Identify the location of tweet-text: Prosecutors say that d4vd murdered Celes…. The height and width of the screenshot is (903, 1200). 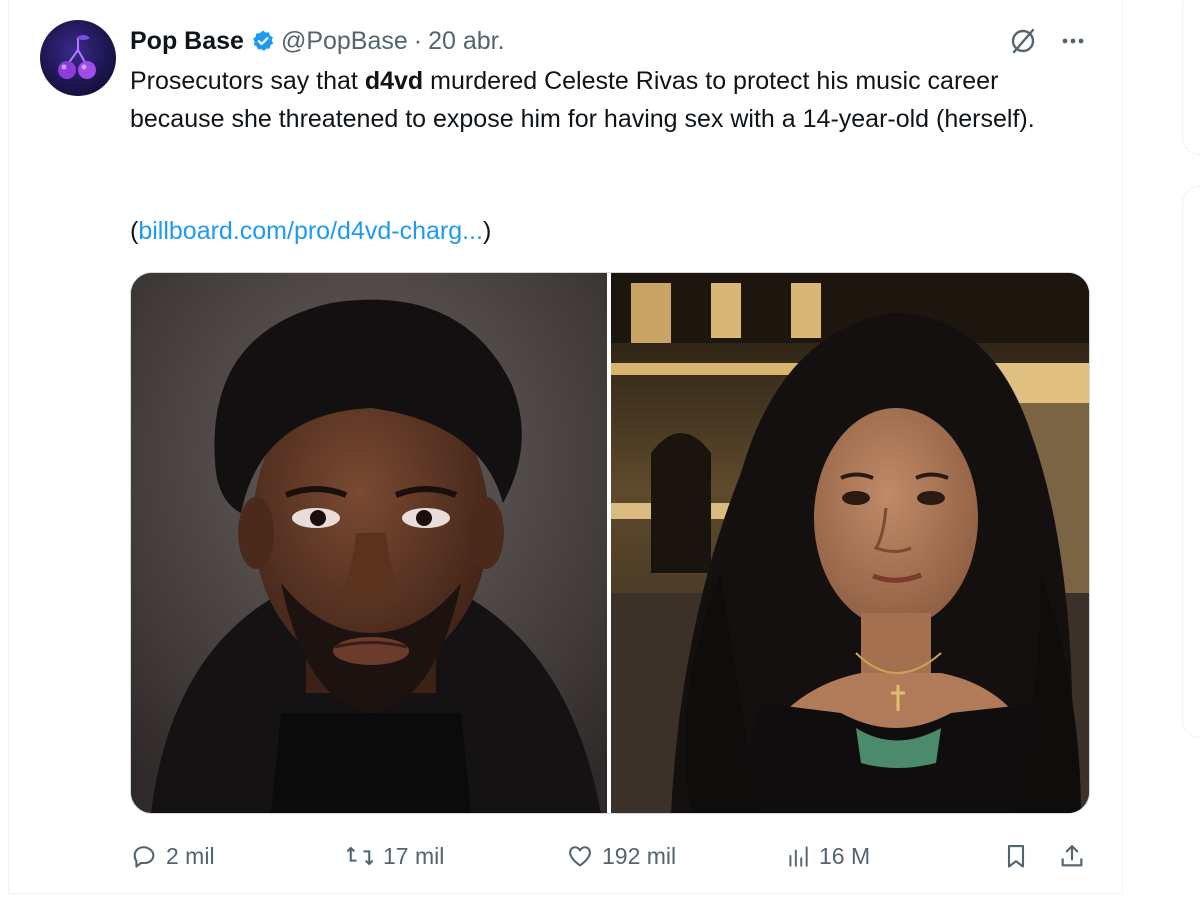
(600, 100).